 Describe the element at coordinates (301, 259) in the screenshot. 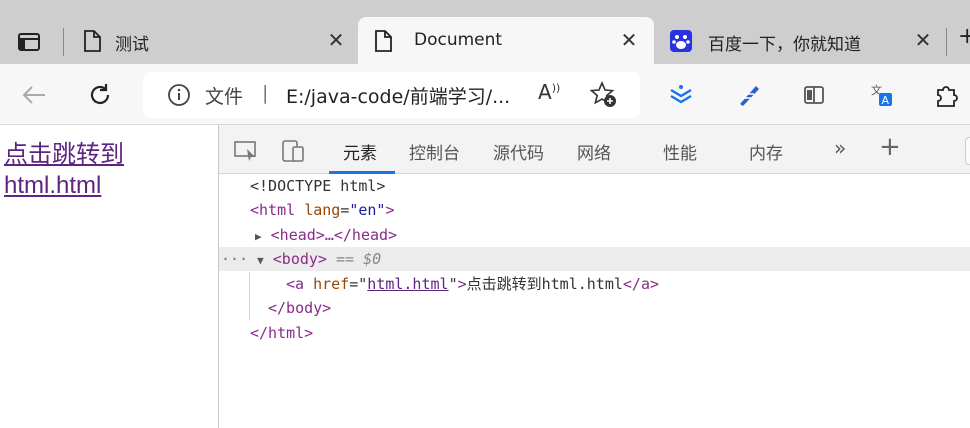

I see `dom-body-open: ··· ▼ <body> == $0` at that location.